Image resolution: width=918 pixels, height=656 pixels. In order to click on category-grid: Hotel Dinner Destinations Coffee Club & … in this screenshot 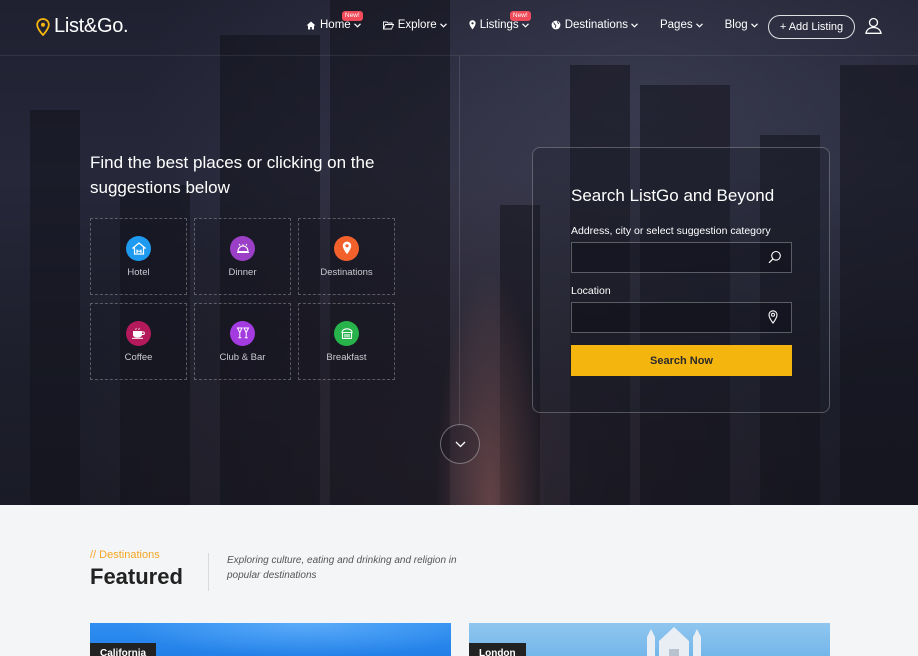, I will do `click(242, 299)`.